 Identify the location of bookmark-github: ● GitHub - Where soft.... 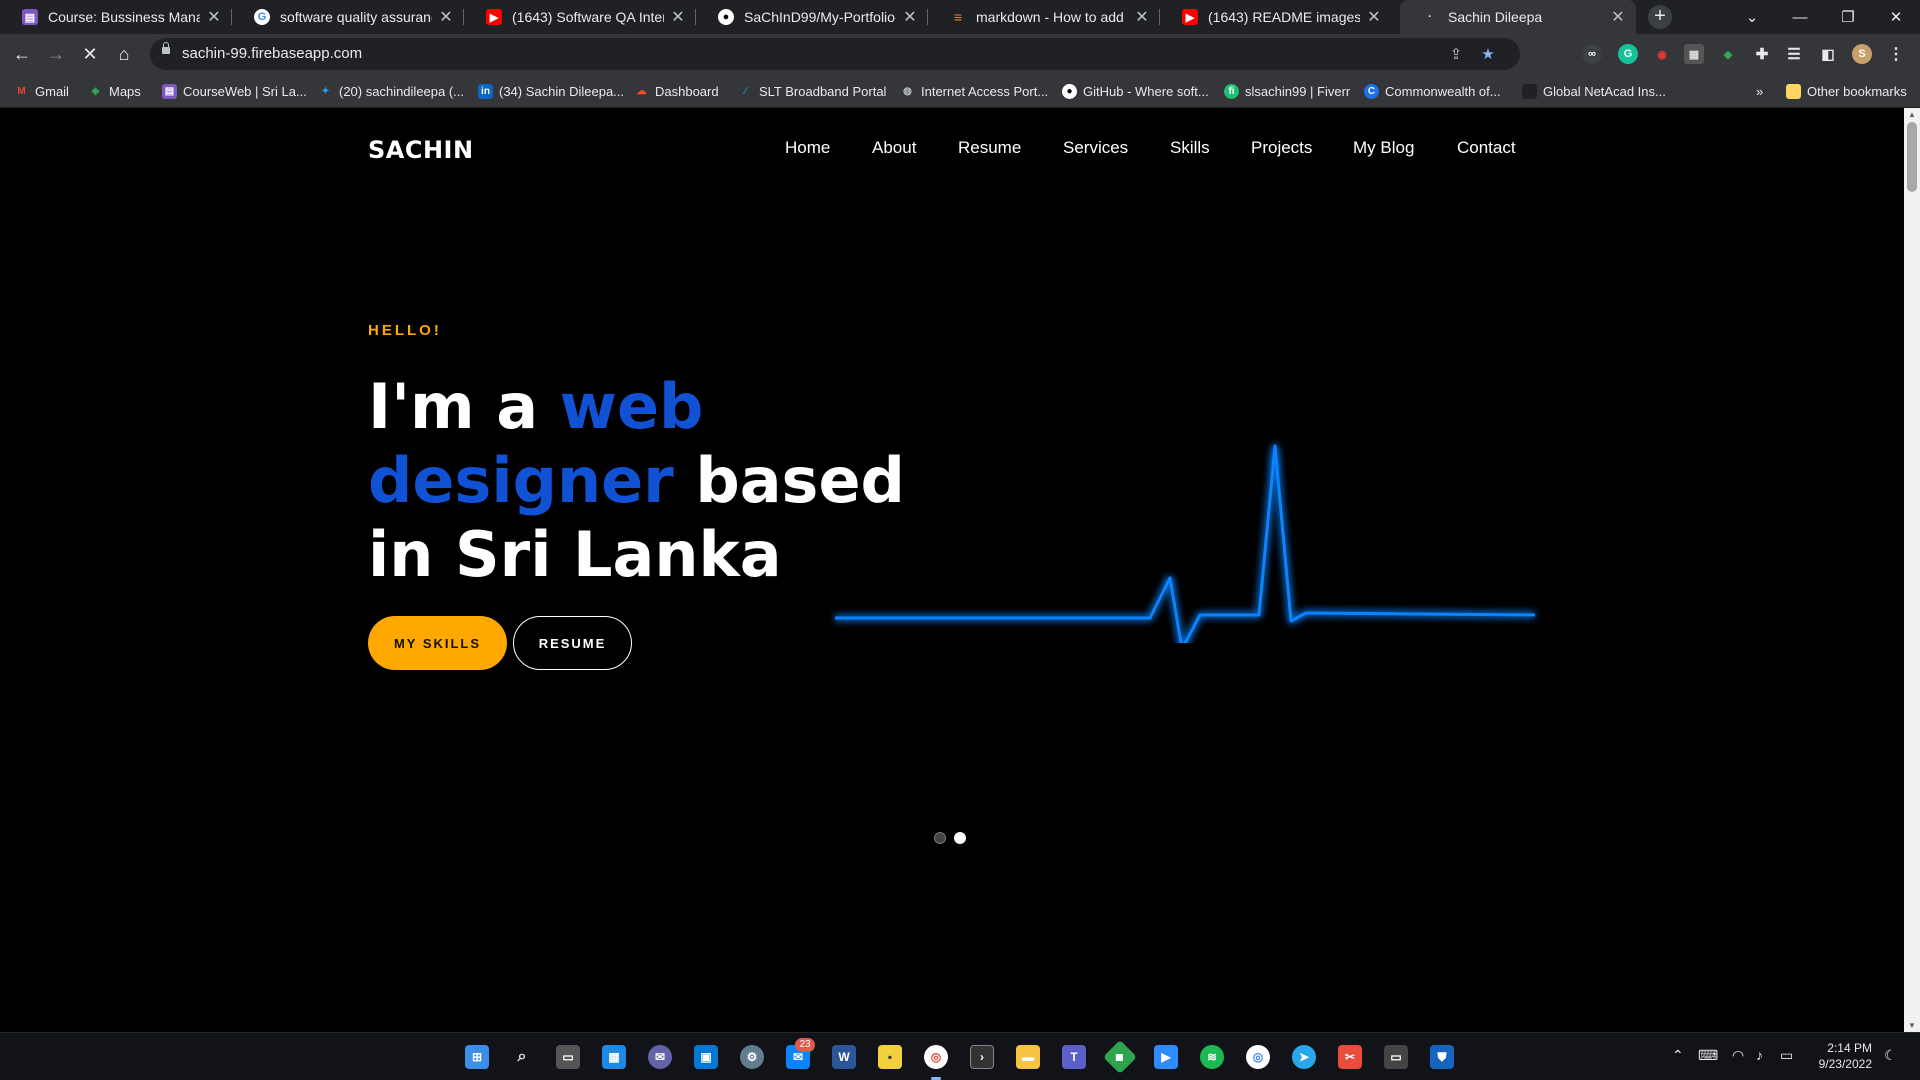
(1135, 91).